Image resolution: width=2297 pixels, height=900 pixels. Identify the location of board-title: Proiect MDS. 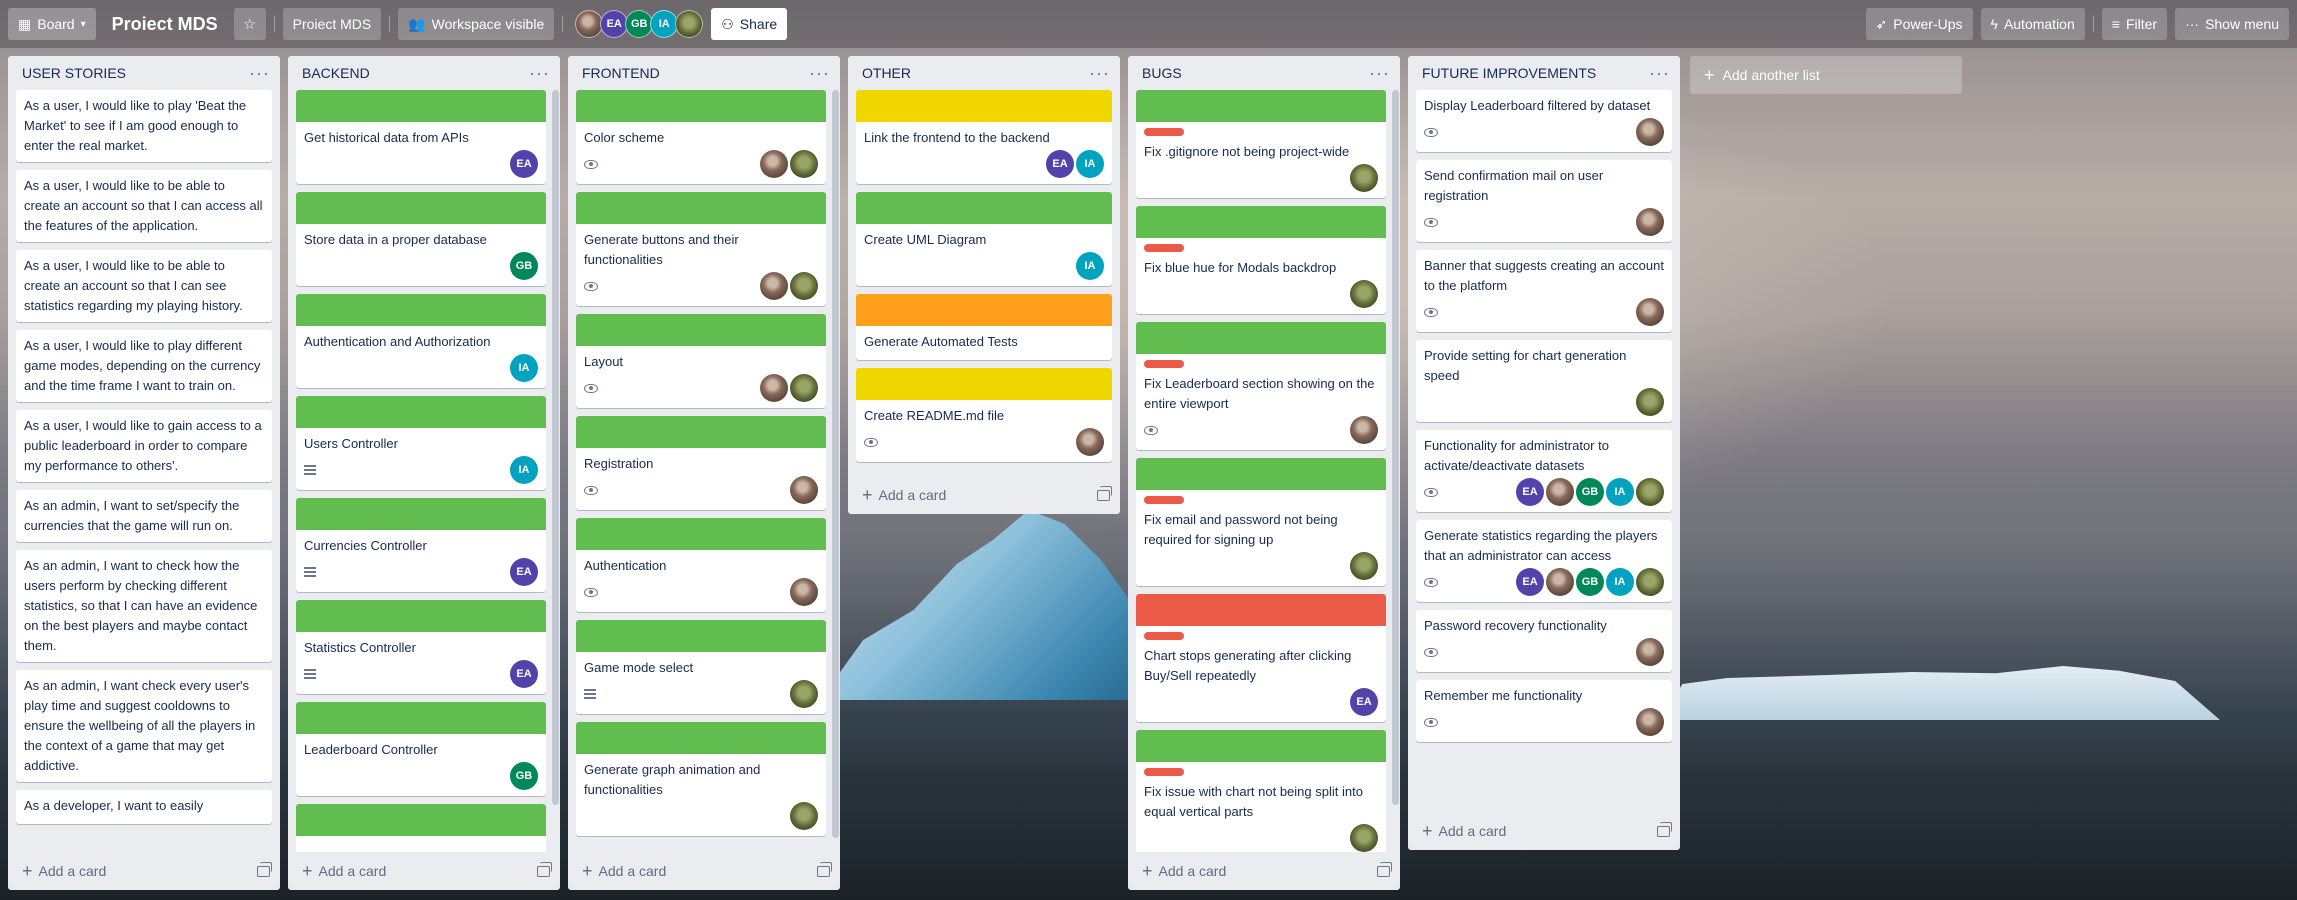
(165, 24).